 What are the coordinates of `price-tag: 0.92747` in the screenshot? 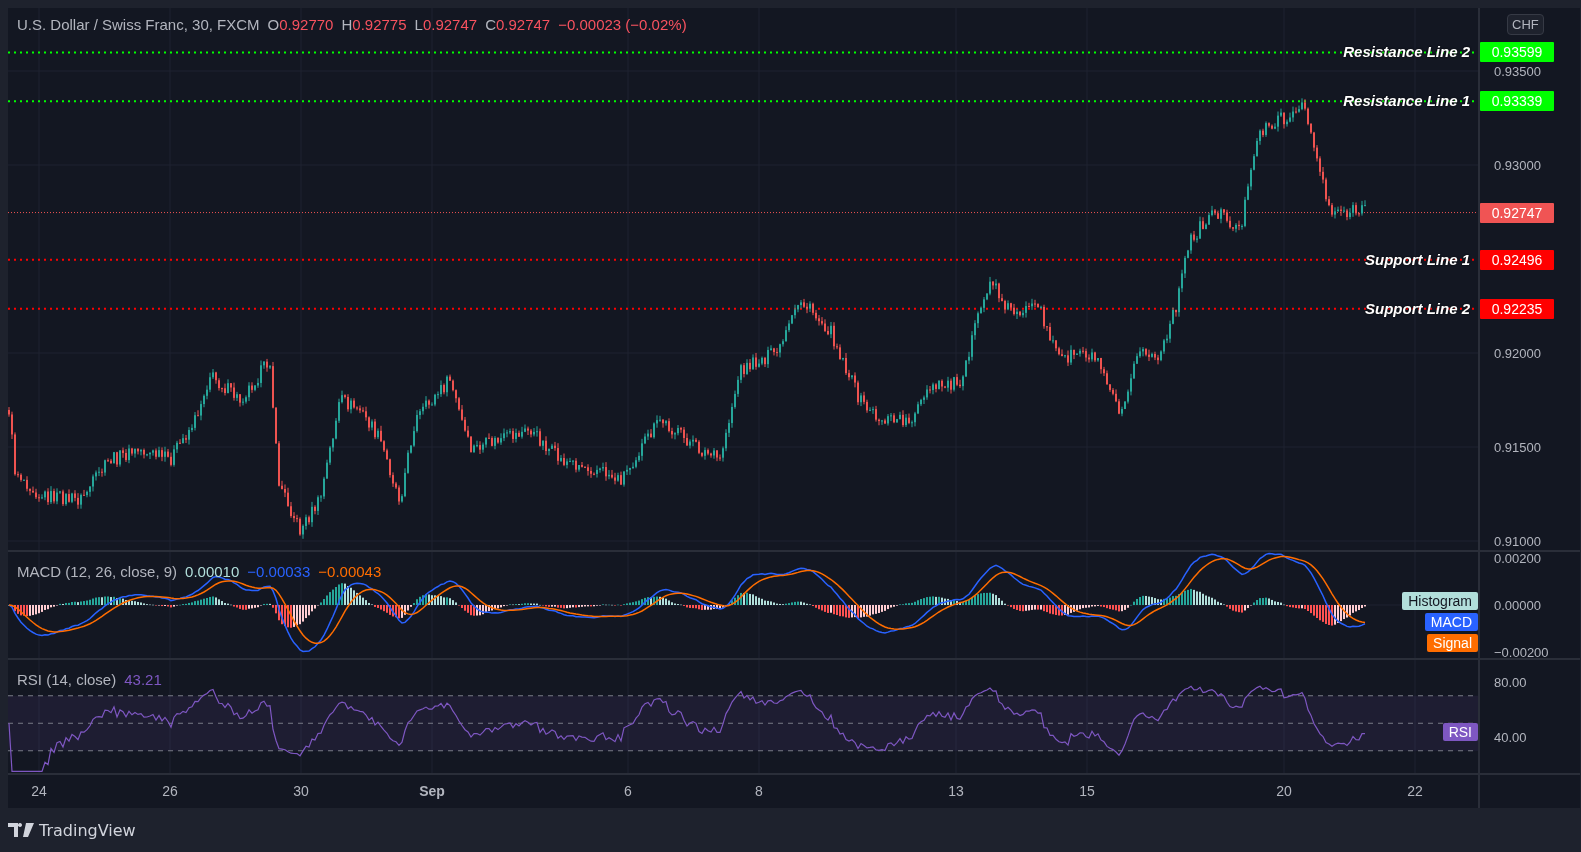 It's located at (1517, 212).